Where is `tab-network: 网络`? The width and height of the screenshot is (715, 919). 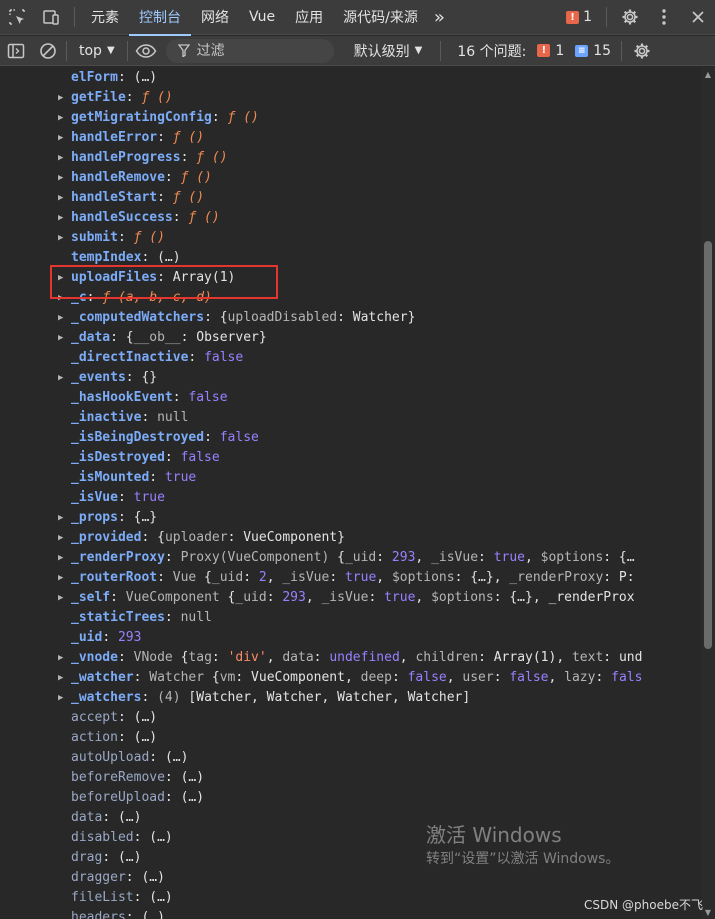 tab-network: 网络 is located at coordinates (215, 17).